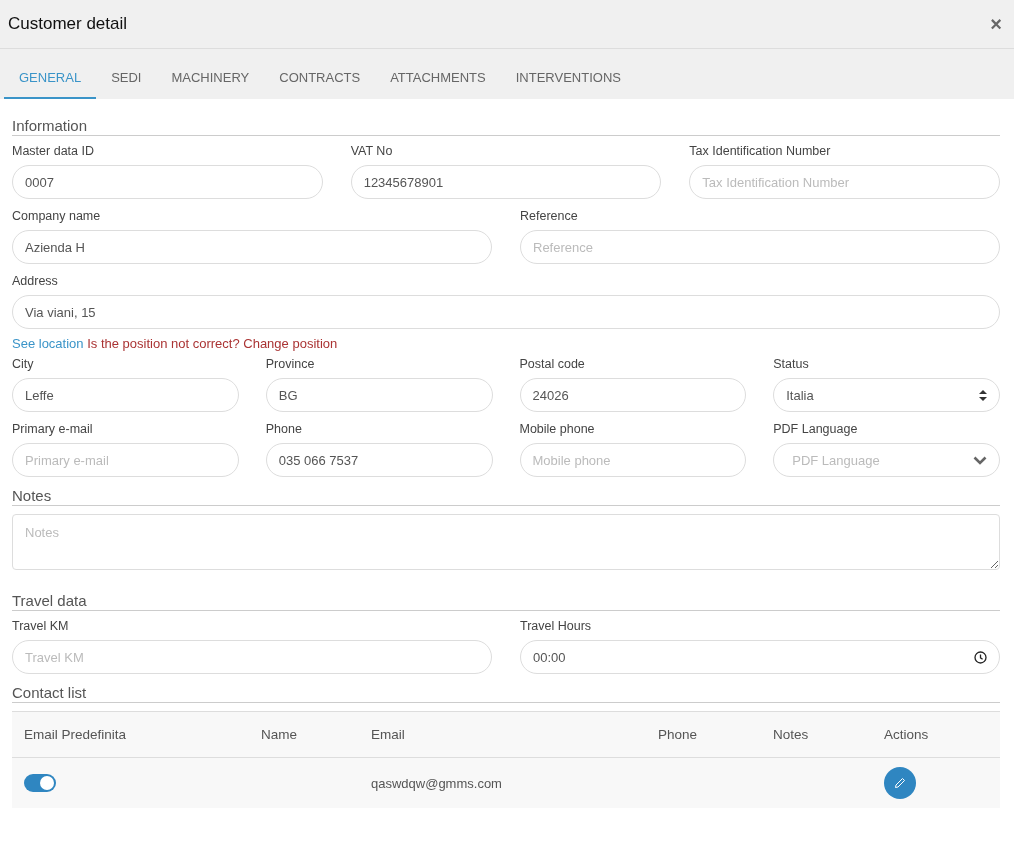  What do you see at coordinates (506, 693) in the screenshot?
I see `section-heading: Contact list` at bounding box center [506, 693].